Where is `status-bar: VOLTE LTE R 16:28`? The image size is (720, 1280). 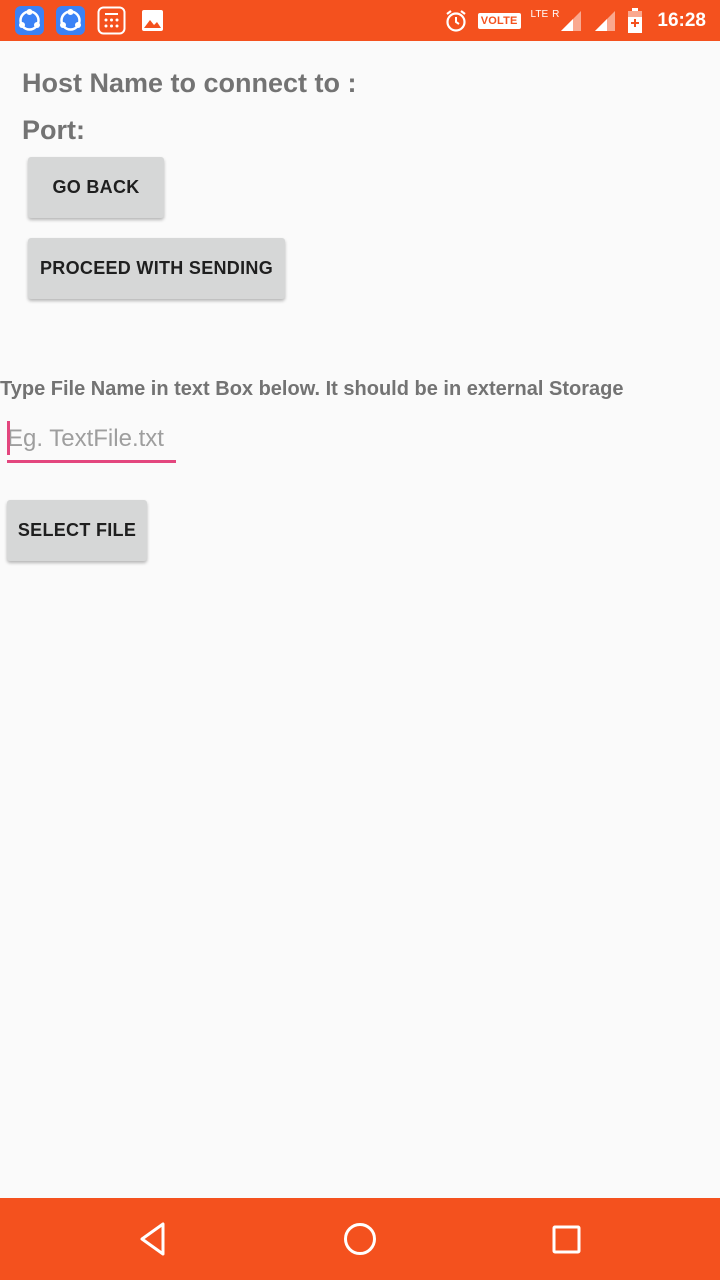 status-bar: VOLTE LTE R 16:28 is located at coordinates (360, 20).